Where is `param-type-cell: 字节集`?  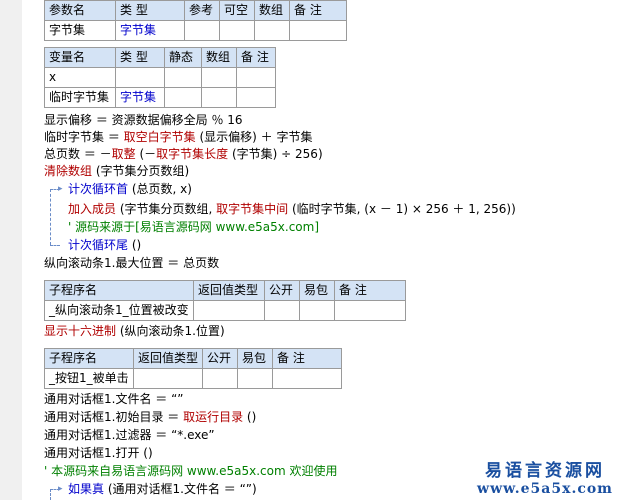
param-type-cell: 字节集 is located at coordinates (150, 30).